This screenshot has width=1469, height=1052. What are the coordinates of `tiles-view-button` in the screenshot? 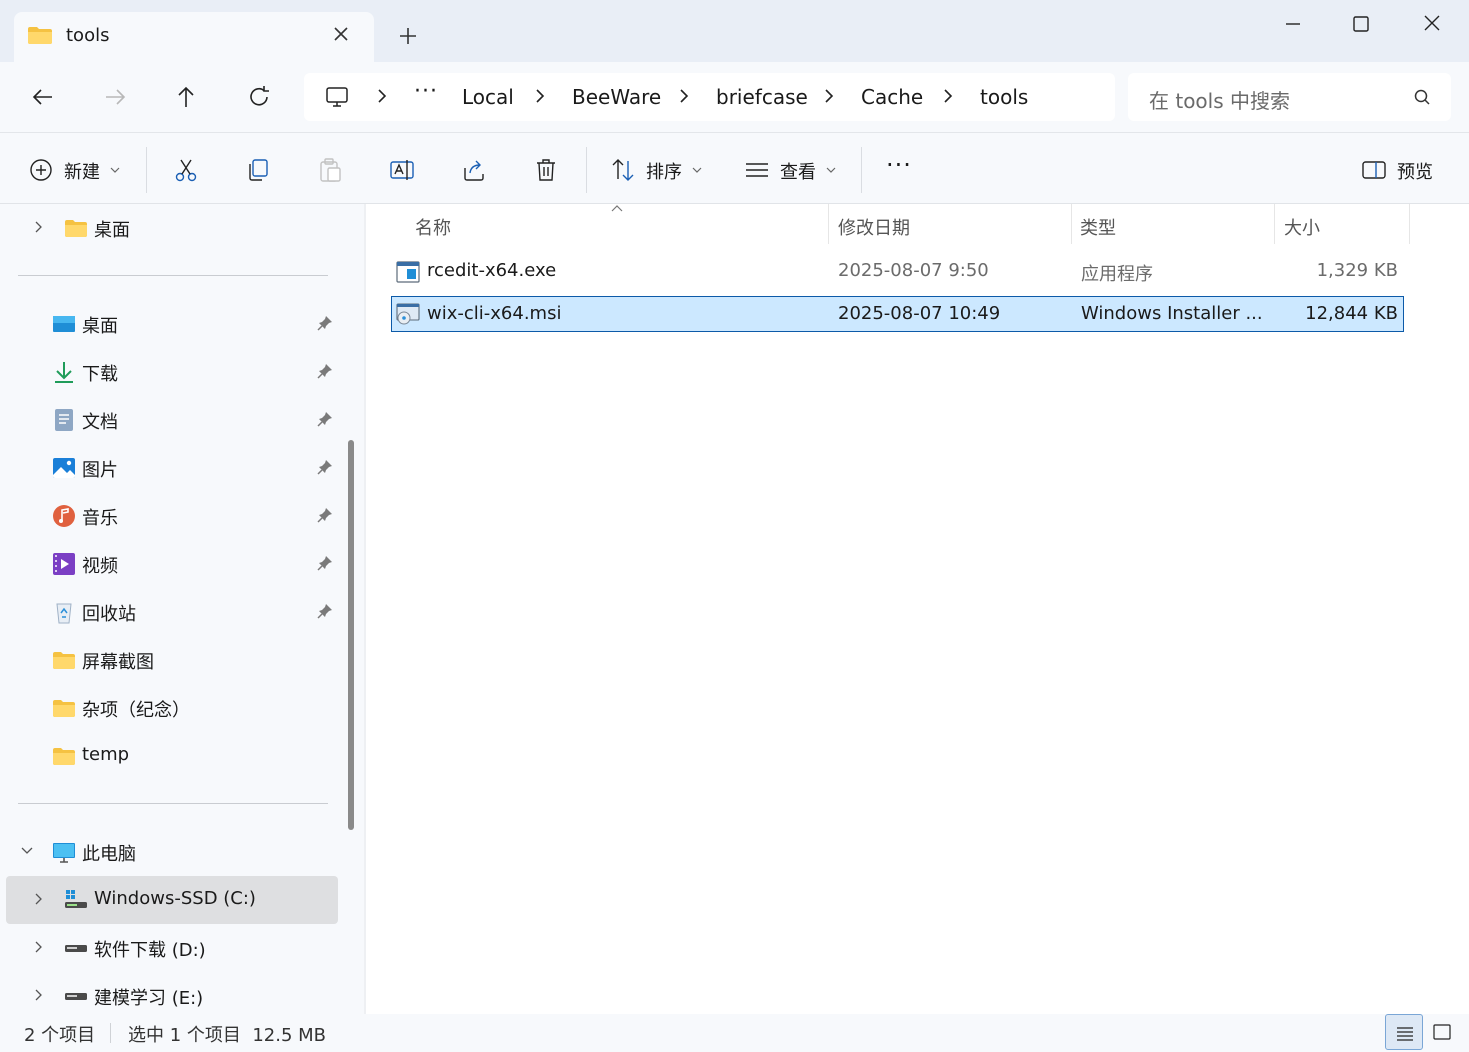 It's located at (1443, 1032).